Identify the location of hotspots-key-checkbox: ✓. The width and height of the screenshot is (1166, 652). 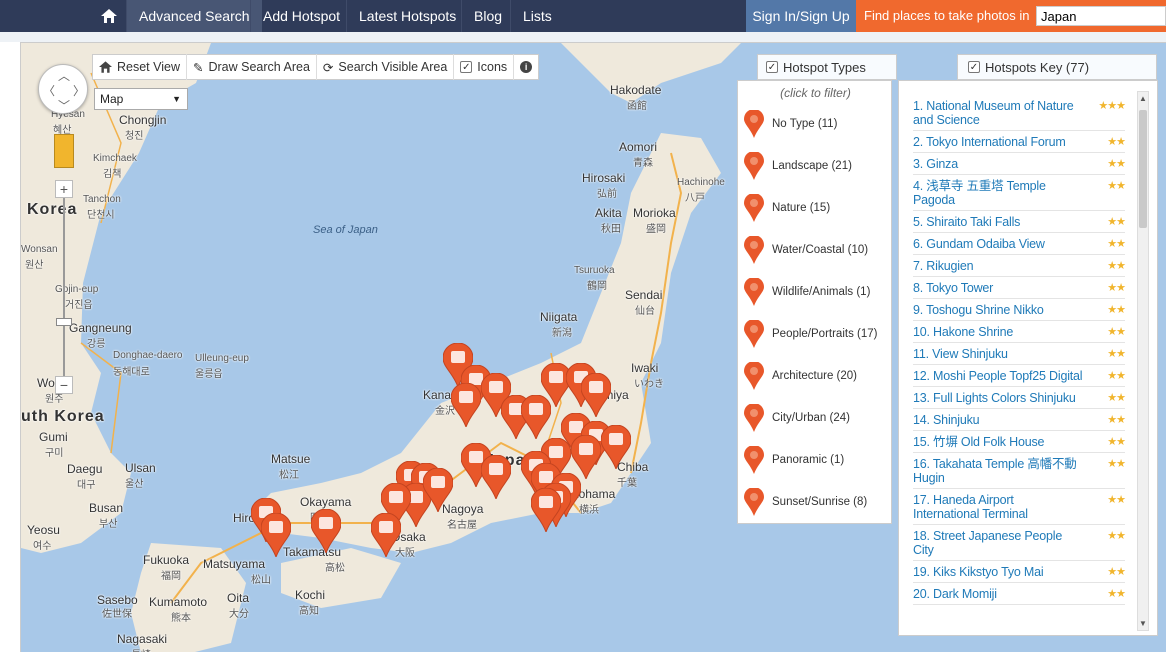
(974, 67).